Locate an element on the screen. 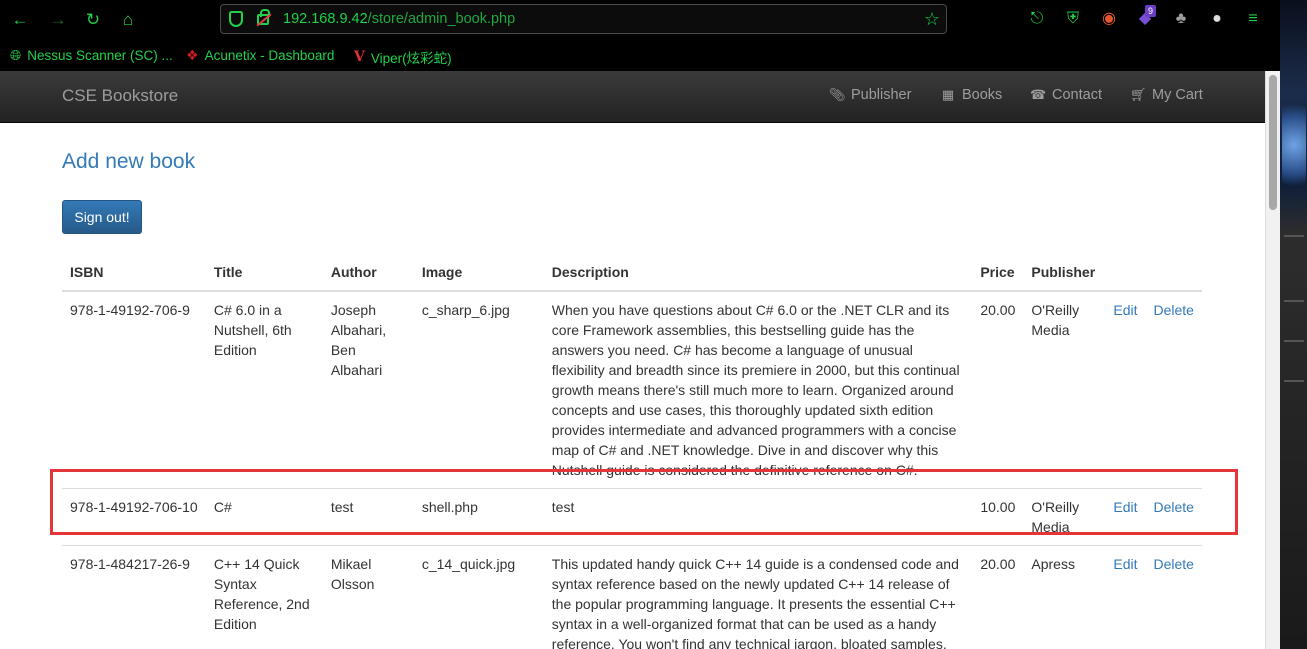 The height and width of the screenshot is (649, 1307). desktop-background is located at coordinates (1293, 324).